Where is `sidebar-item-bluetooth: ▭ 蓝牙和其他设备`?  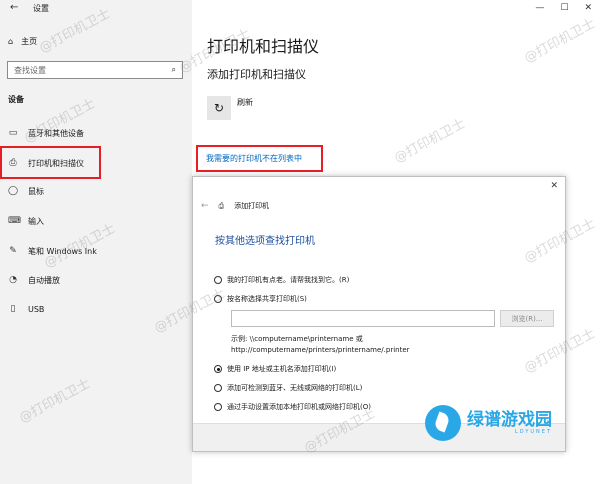 sidebar-item-bluetooth: ▭ 蓝牙和其他设备 is located at coordinates (46, 133).